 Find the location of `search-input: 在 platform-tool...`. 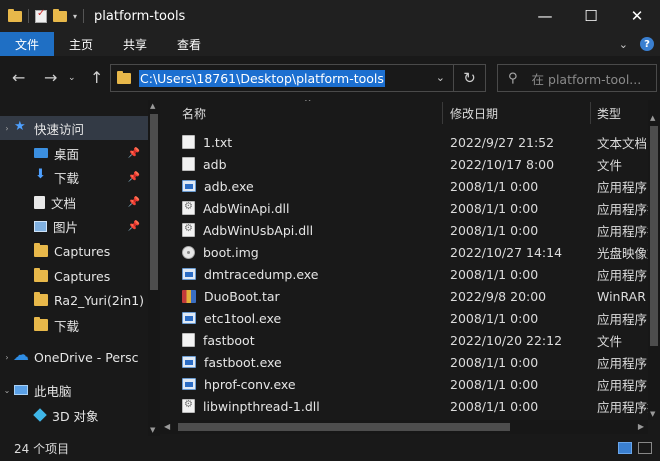

search-input: 在 platform-tool... is located at coordinates (587, 78).